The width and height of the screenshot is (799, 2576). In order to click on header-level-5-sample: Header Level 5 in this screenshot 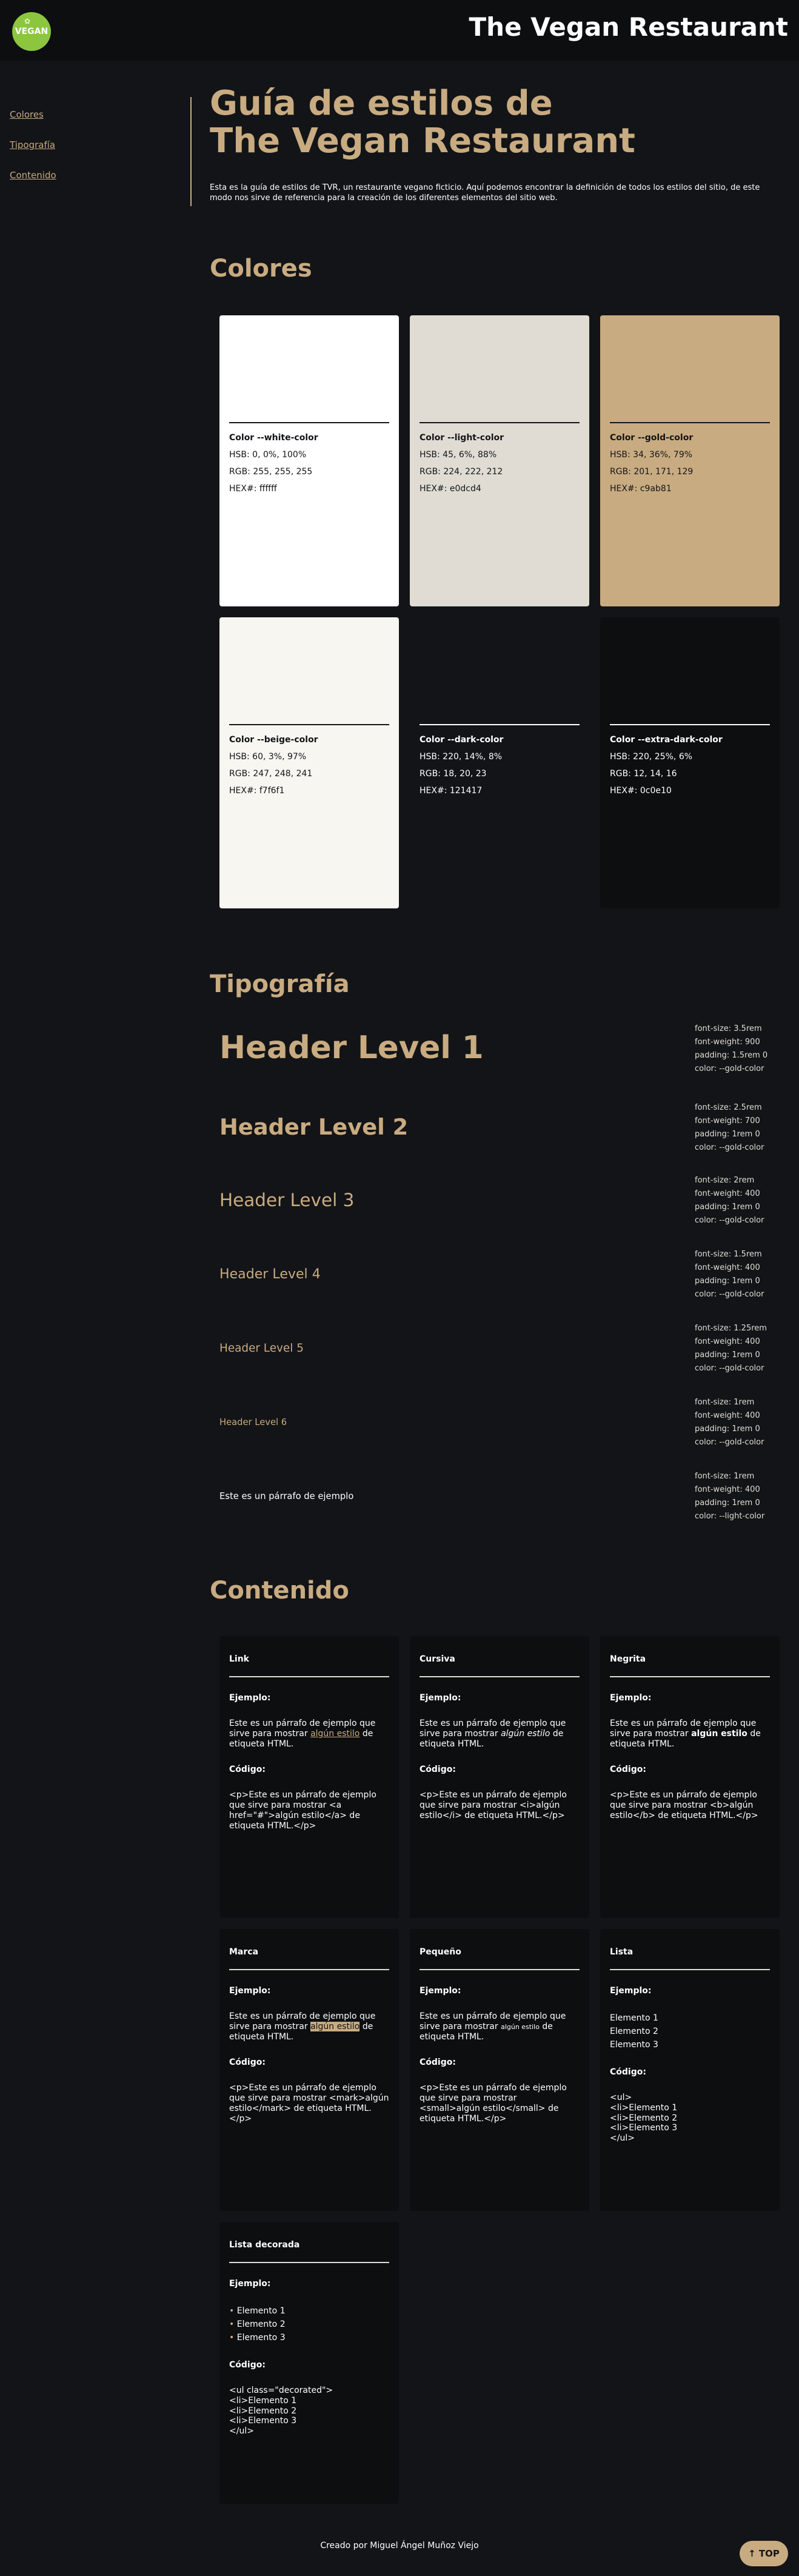, I will do `click(261, 1348)`.